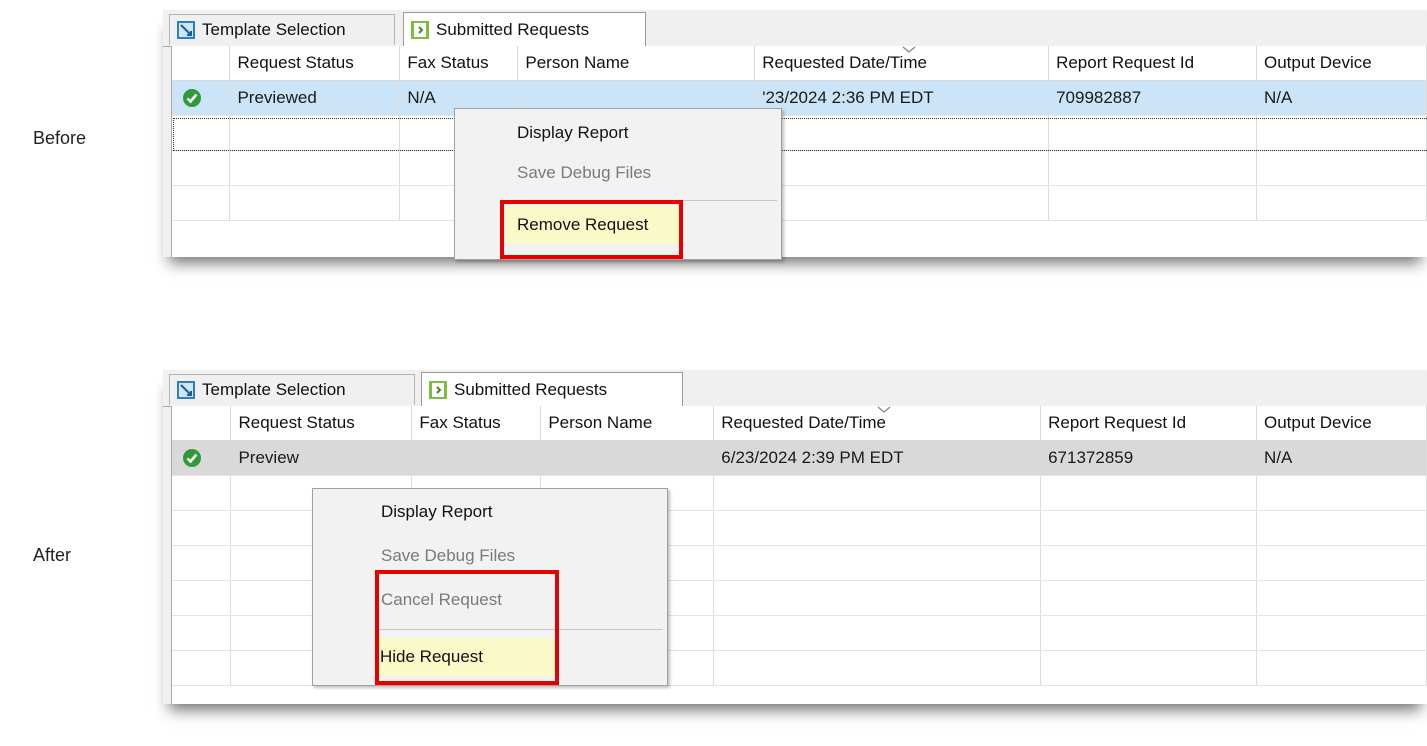 The height and width of the screenshot is (746, 1427). Describe the element at coordinates (627, 458) in the screenshot. I see `cell-person-name` at that location.